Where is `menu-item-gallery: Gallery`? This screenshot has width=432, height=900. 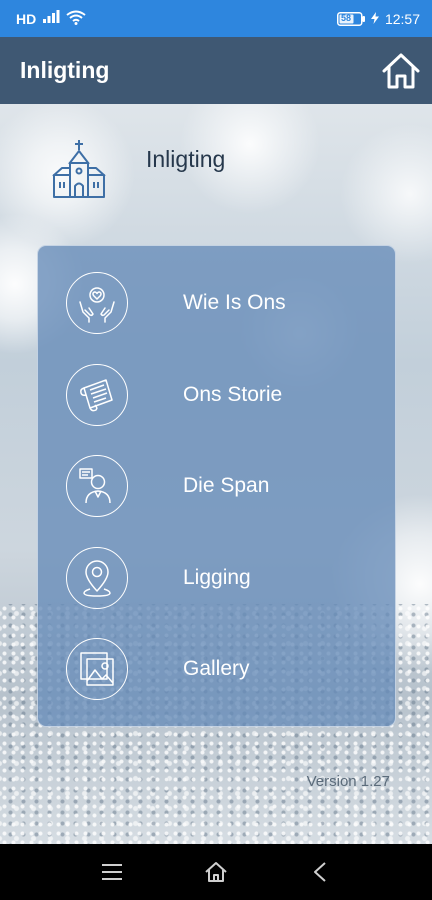
menu-item-gallery: Gallery is located at coordinates (216, 669).